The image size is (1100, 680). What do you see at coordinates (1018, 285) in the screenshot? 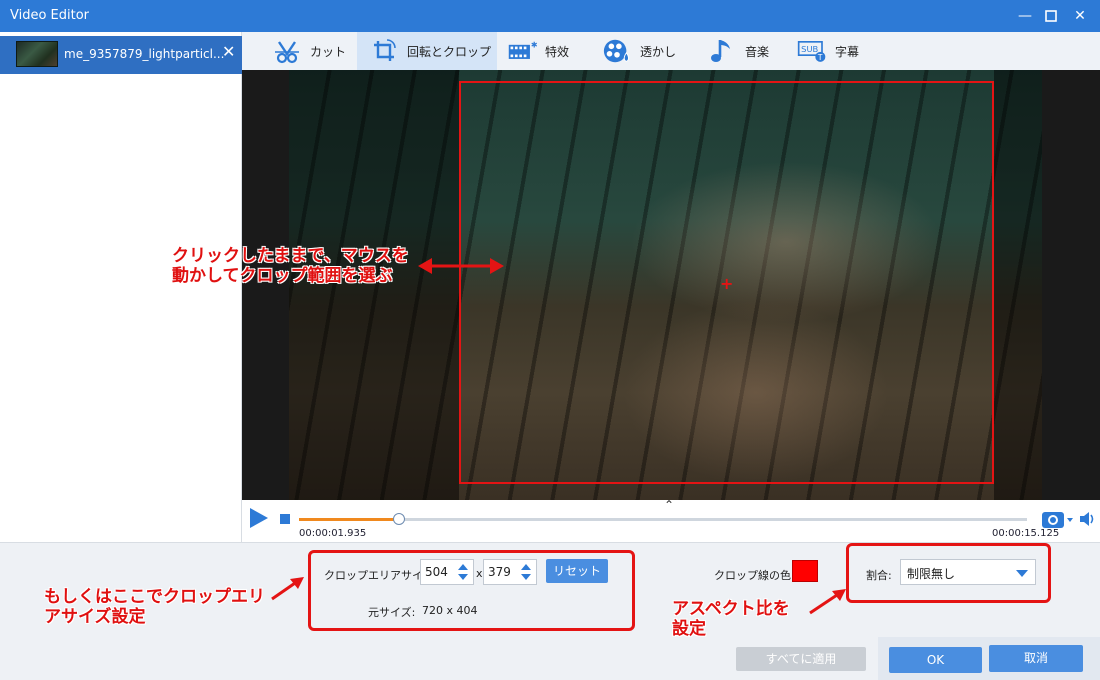
I see `crop-outside-mask` at bounding box center [1018, 285].